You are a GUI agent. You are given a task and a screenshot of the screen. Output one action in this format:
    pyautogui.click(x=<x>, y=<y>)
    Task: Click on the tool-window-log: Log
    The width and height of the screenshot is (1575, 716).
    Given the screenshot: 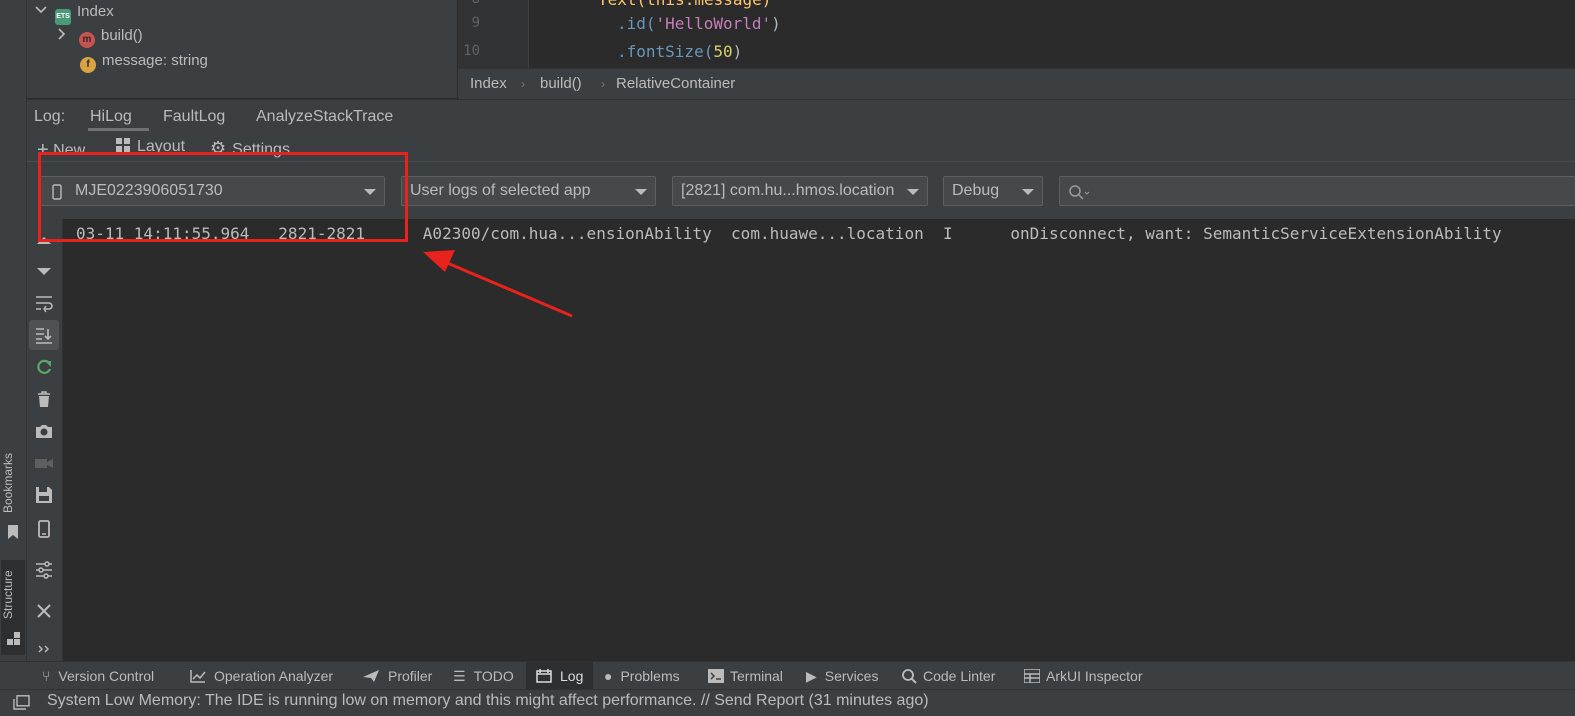 What is the action you would take?
    pyautogui.click(x=560, y=676)
    